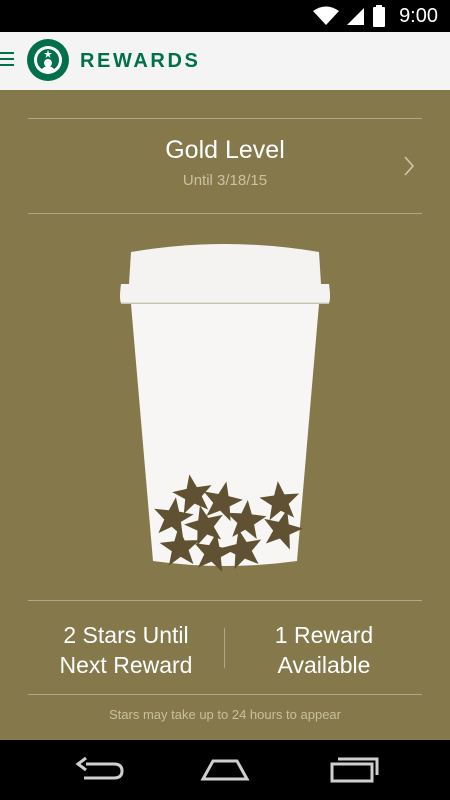  What do you see at coordinates (324, 665) in the screenshot?
I see `rewards-line2: Available` at bounding box center [324, 665].